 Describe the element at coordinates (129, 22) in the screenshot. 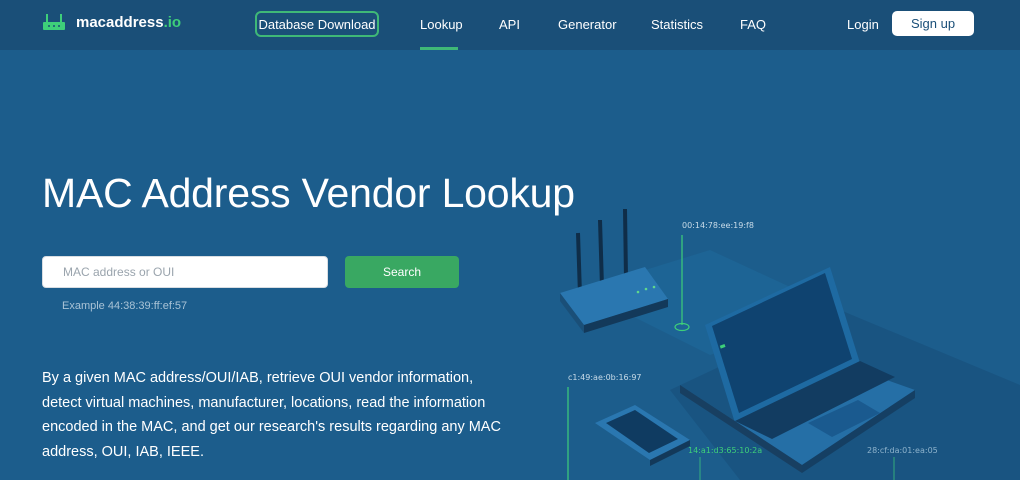

I see `brand-name: macaddress.io` at that location.